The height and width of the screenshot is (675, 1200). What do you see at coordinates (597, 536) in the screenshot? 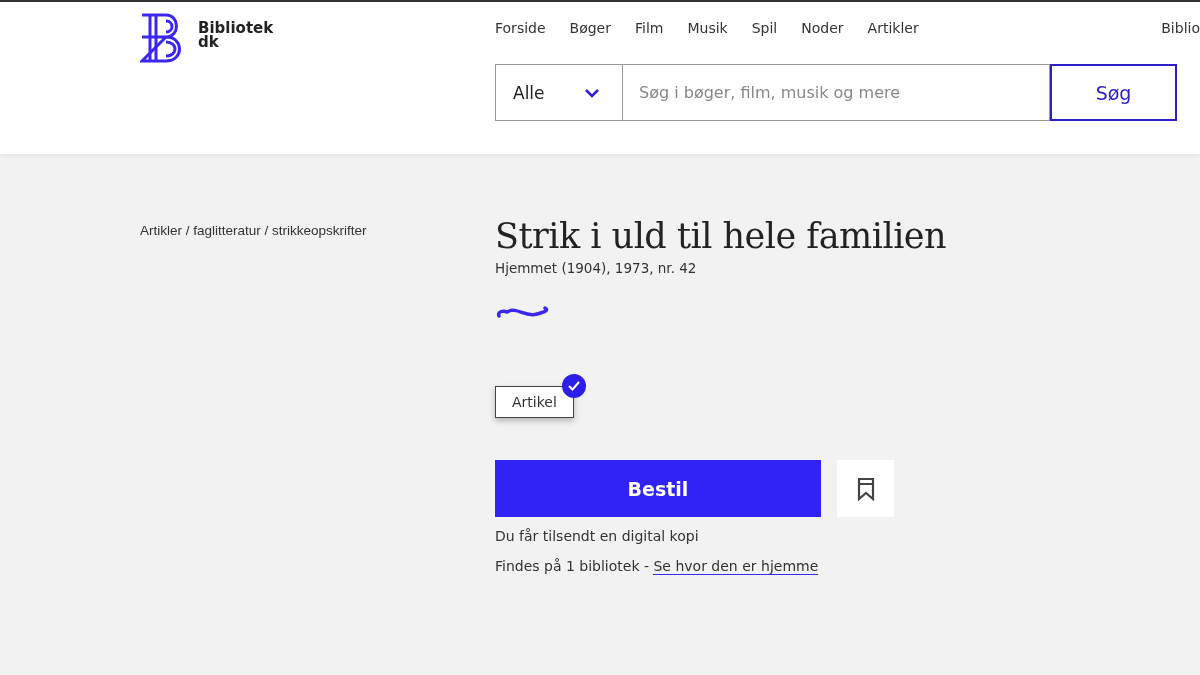
I see `delivery-note: Du får tilsendt en digital kopi` at bounding box center [597, 536].